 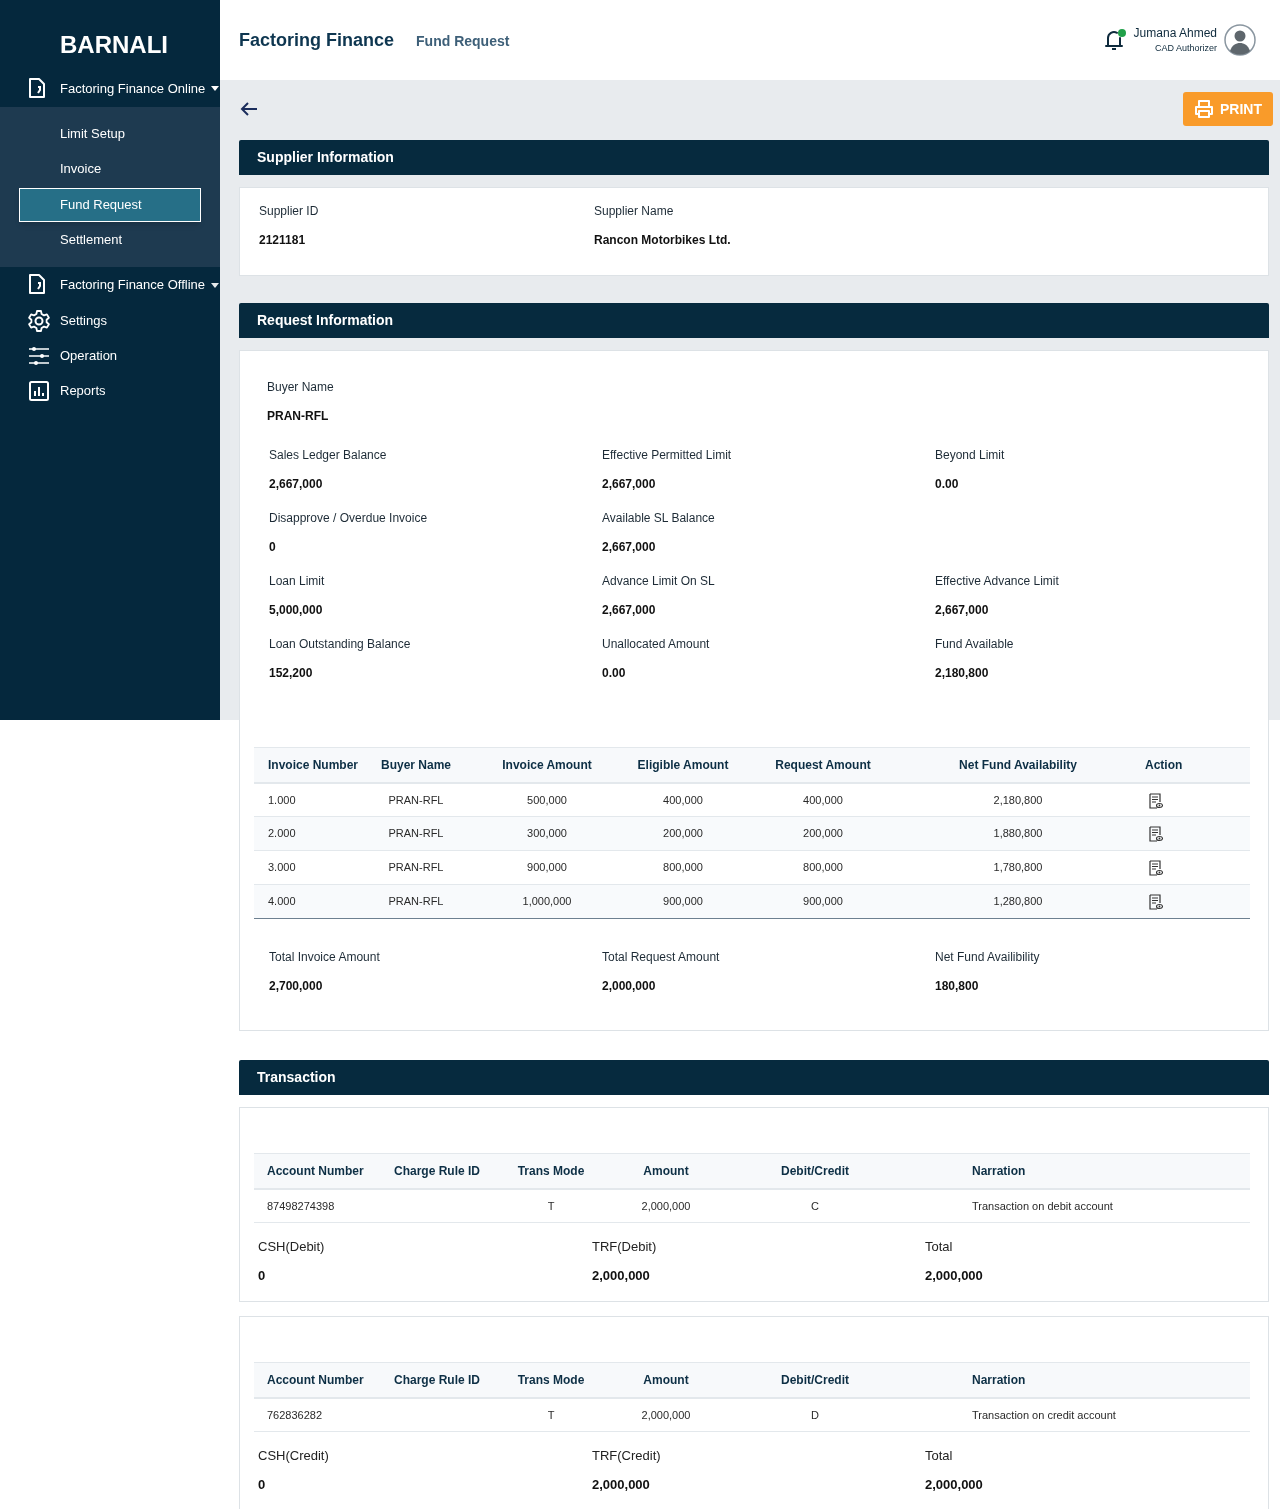 I want to click on field-label: Fund Available, so click(x=975, y=644).